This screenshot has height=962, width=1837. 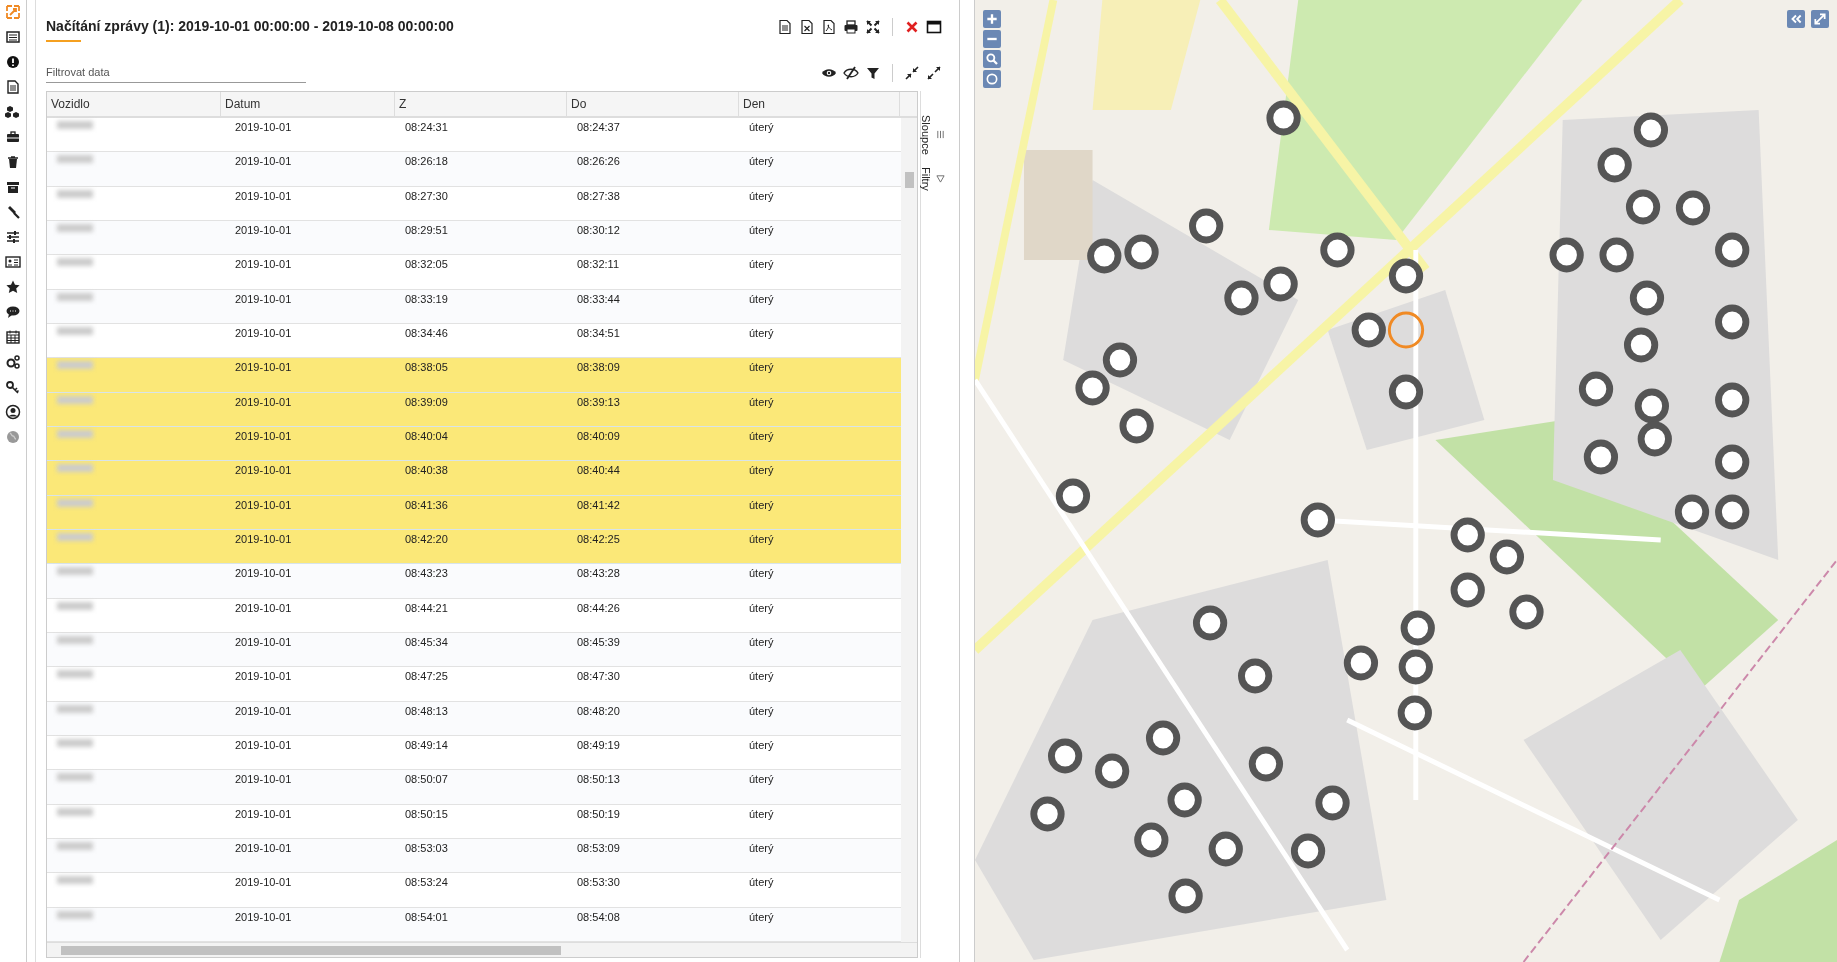 I want to click on column-header: Do, so click(x=653, y=104).